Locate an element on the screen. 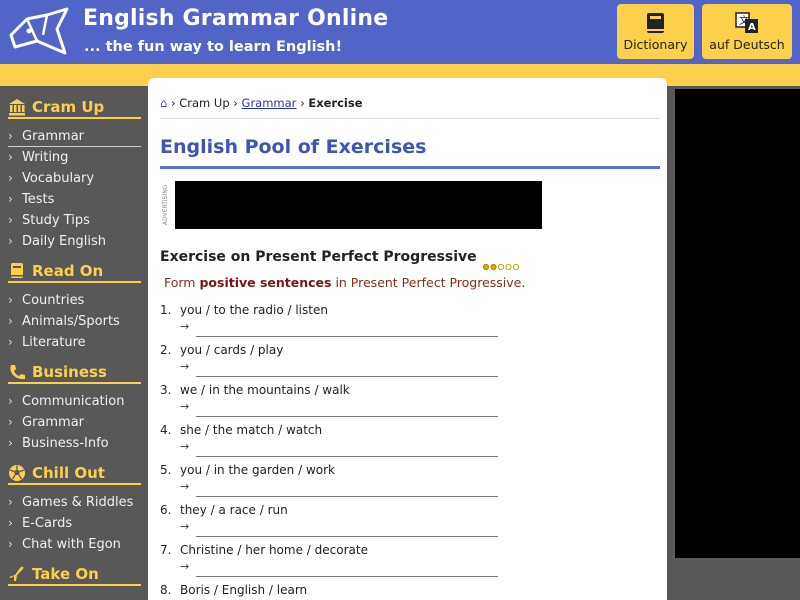 The height and width of the screenshot is (600, 800). dictionary-label: Dictionary is located at coordinates (655, 44).